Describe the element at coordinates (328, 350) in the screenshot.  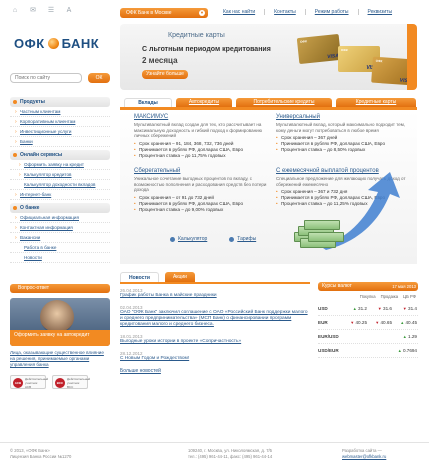
I see `currency-code: USD/EUR` at that location.